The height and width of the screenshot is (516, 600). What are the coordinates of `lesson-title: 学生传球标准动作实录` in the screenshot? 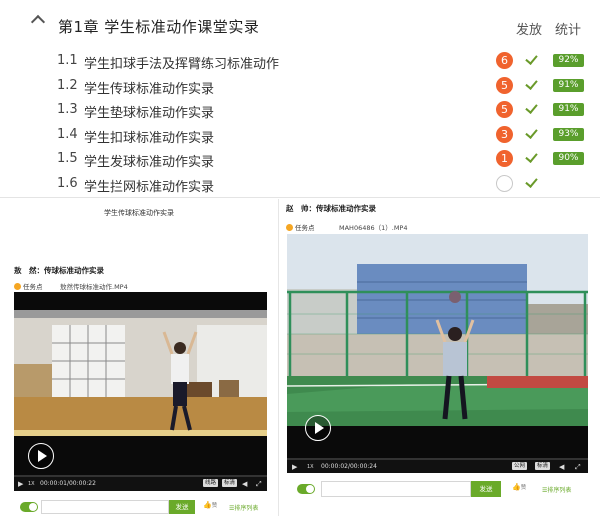 It's located at (149, 87).